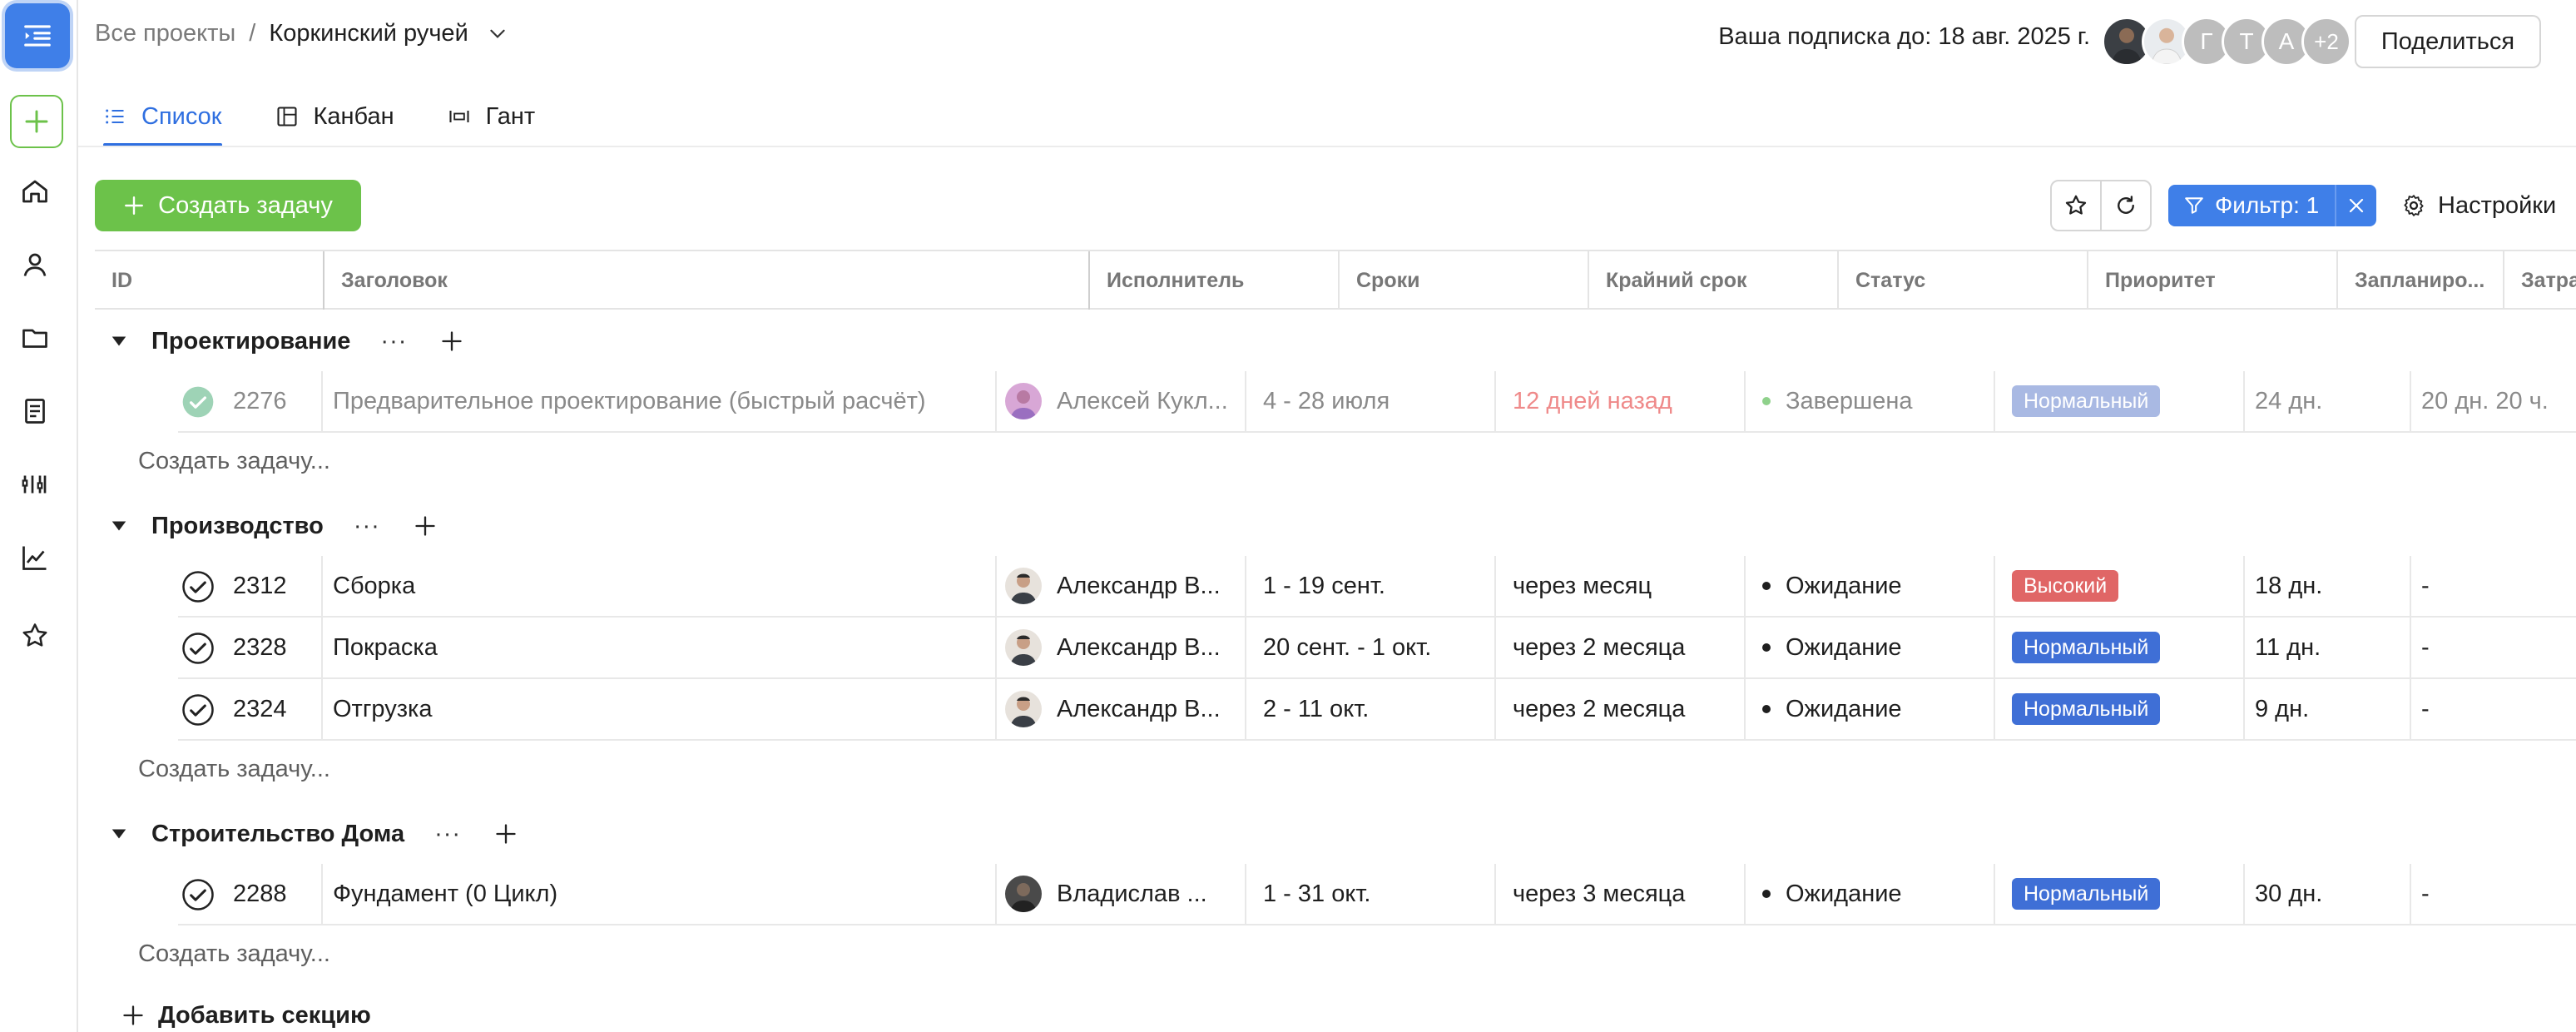 The width and height of the screenshot is (2576, 1032). Describe the element at coordinates (2326, 709) in the screenshot. I see `task-planned: 9 дн.` at that location.